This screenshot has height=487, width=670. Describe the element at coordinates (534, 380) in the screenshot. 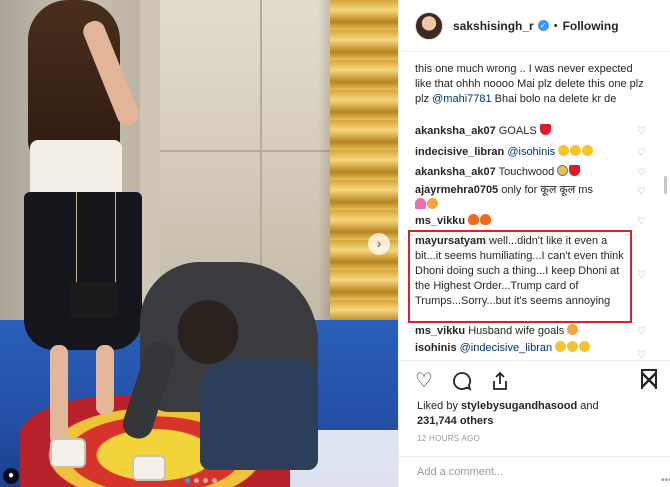

I see `post-actions: ♡` at that location.